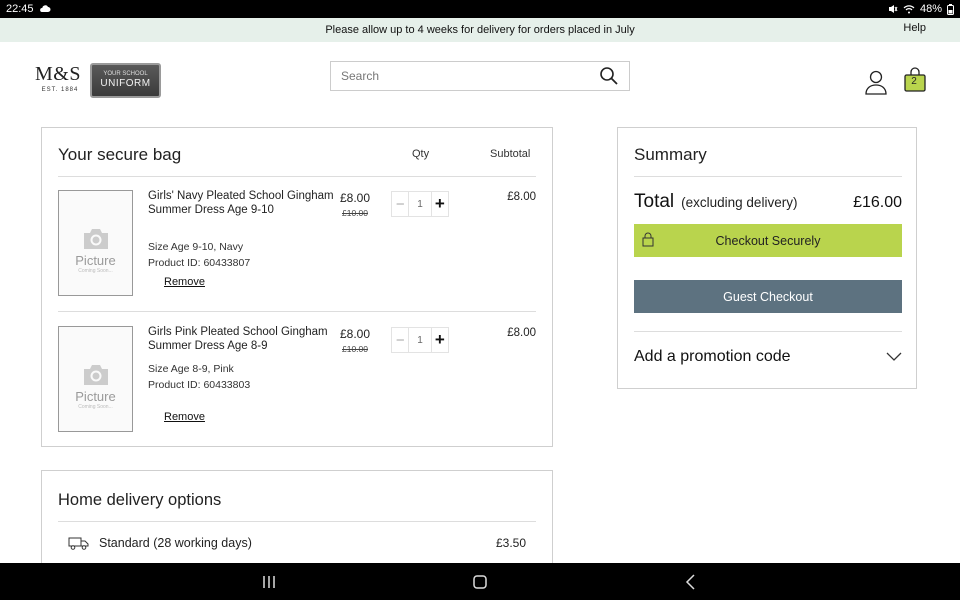 Image resolution: width=960 pixels, height=600 pixels. I want to click on home-icon, so click(480, 582).